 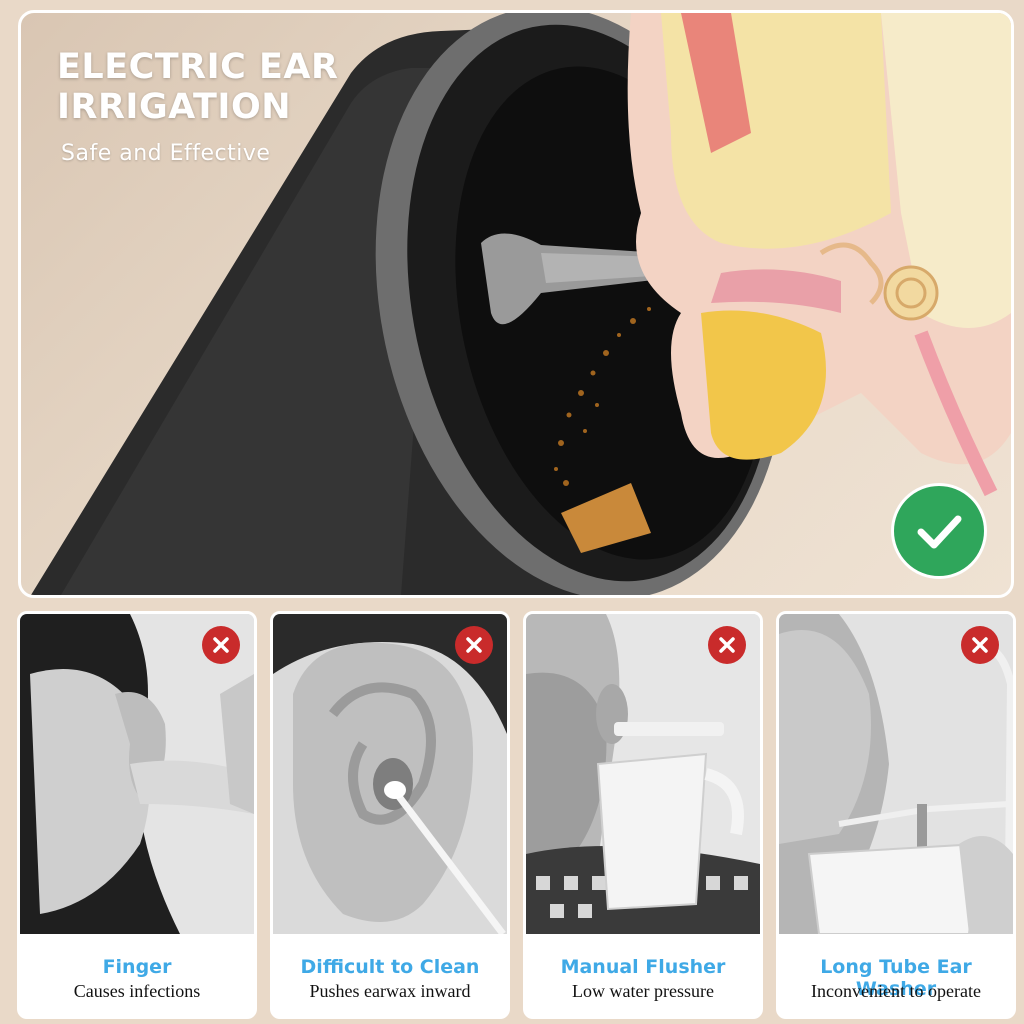 I want to click on finger-photo, so click(x=137, y=774).